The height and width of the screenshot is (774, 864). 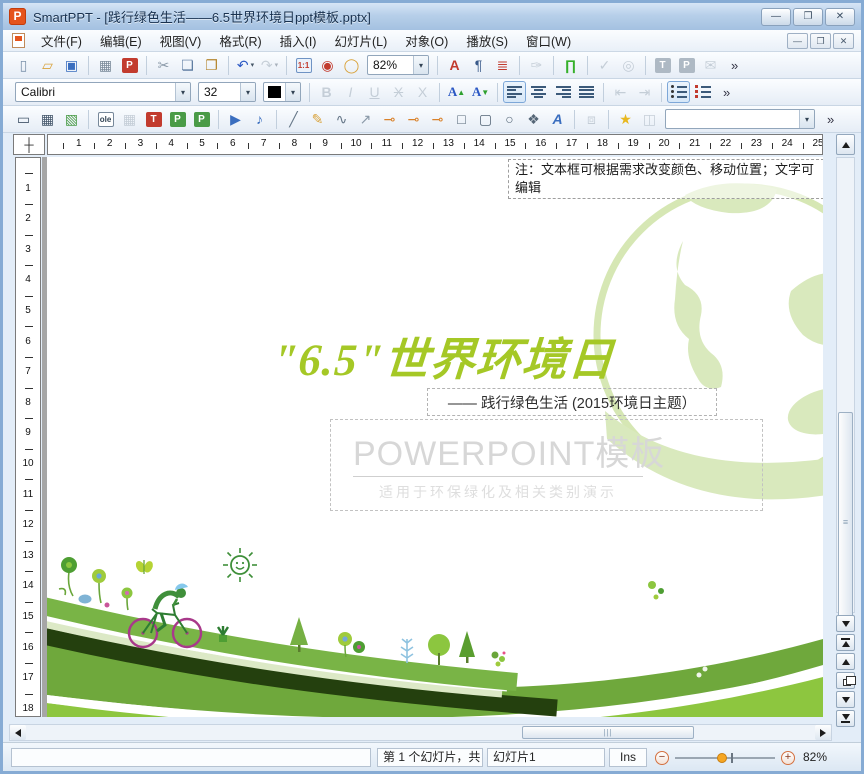 What do you see at coordinates (846, 680) in the screenshot?
I see `slide-navigator-button` at bounding box center [846, 680].